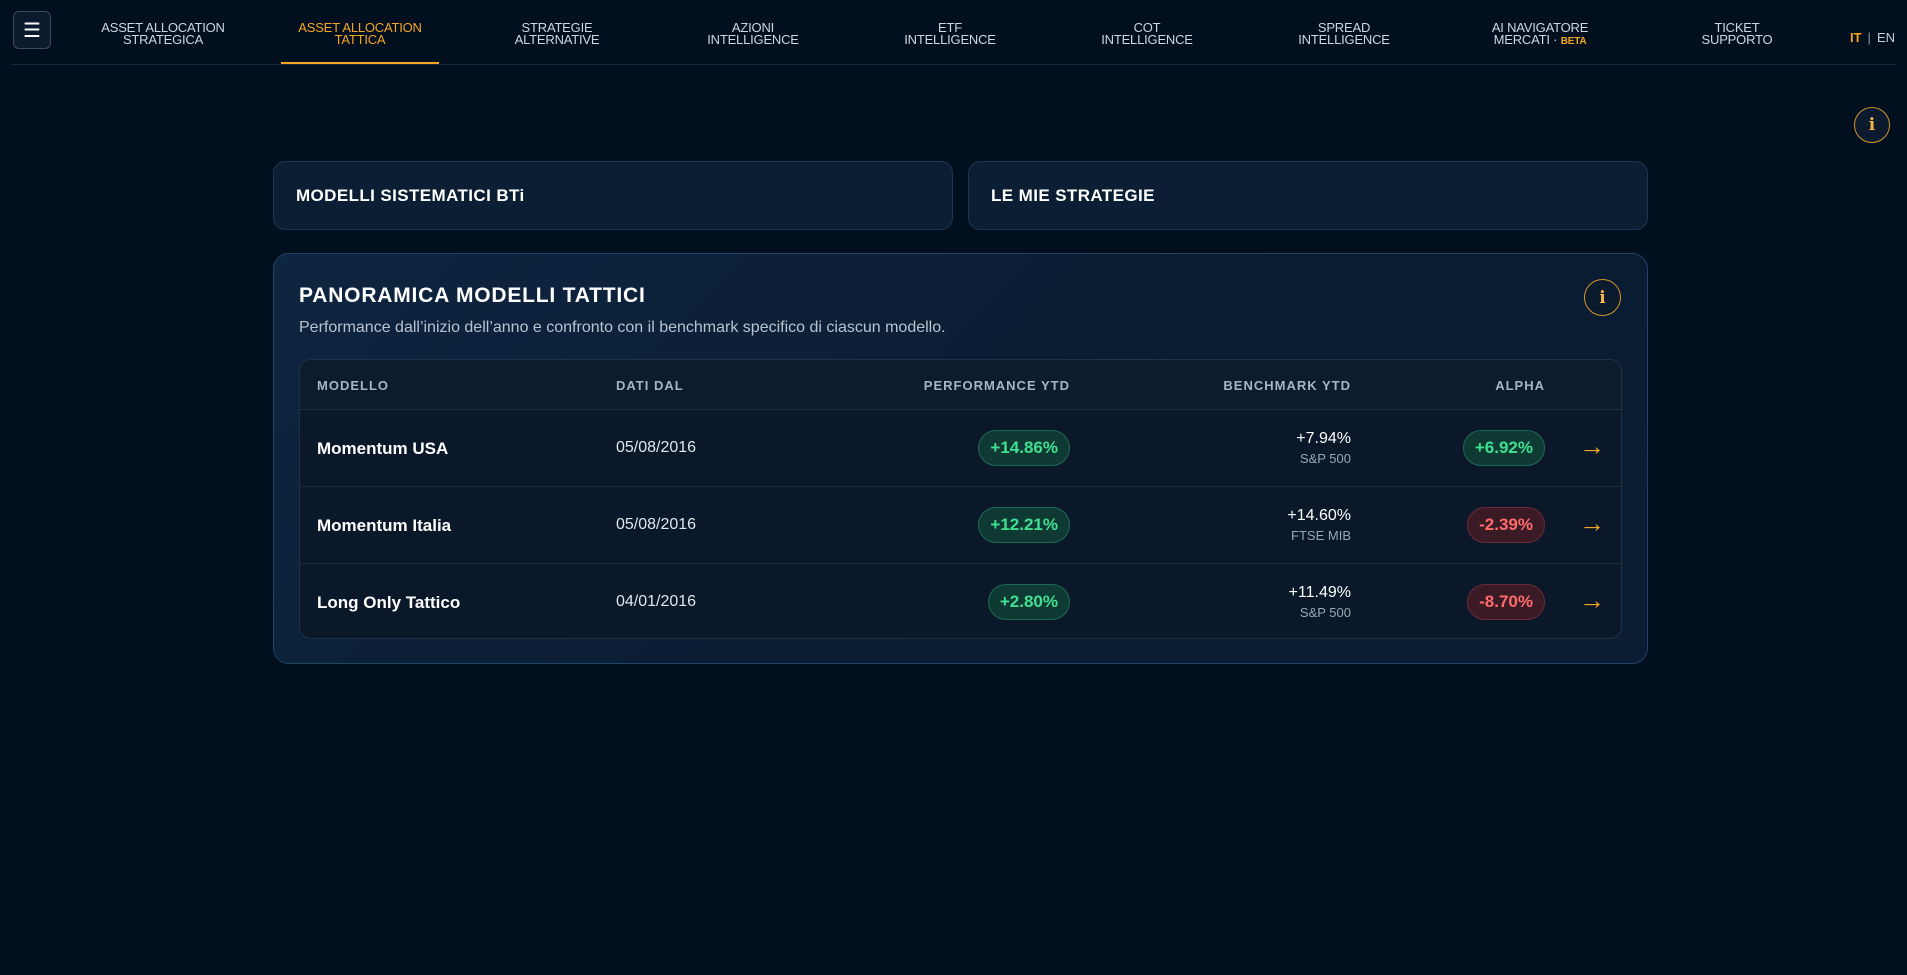 This screenshot has height=975, width=1907. What do you see at coordinates (1886, 37) in the screenshot?
I see `lang-en: EN` at bounding box center [1886, 37].